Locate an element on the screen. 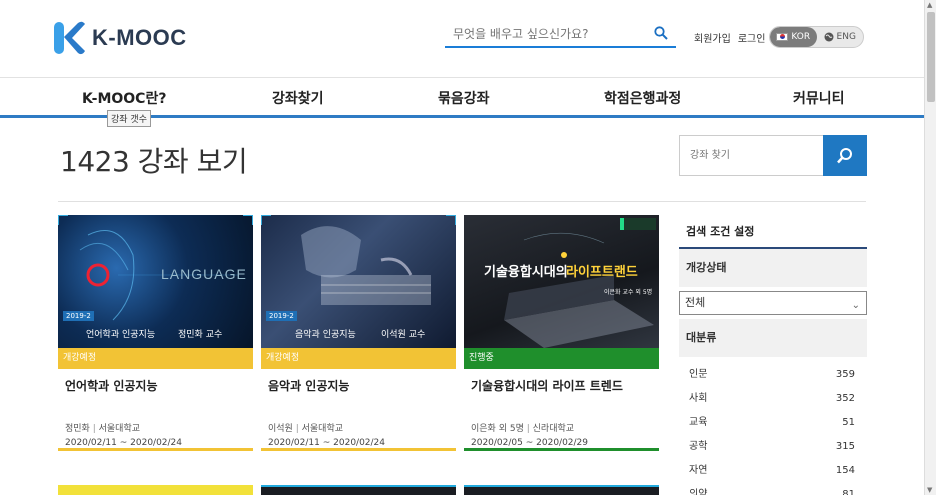 The height and width of the screenshot is (495, 936). course-meta: 이은화 외 5명 | 신라대학교 is located at coordinates (523, 429).